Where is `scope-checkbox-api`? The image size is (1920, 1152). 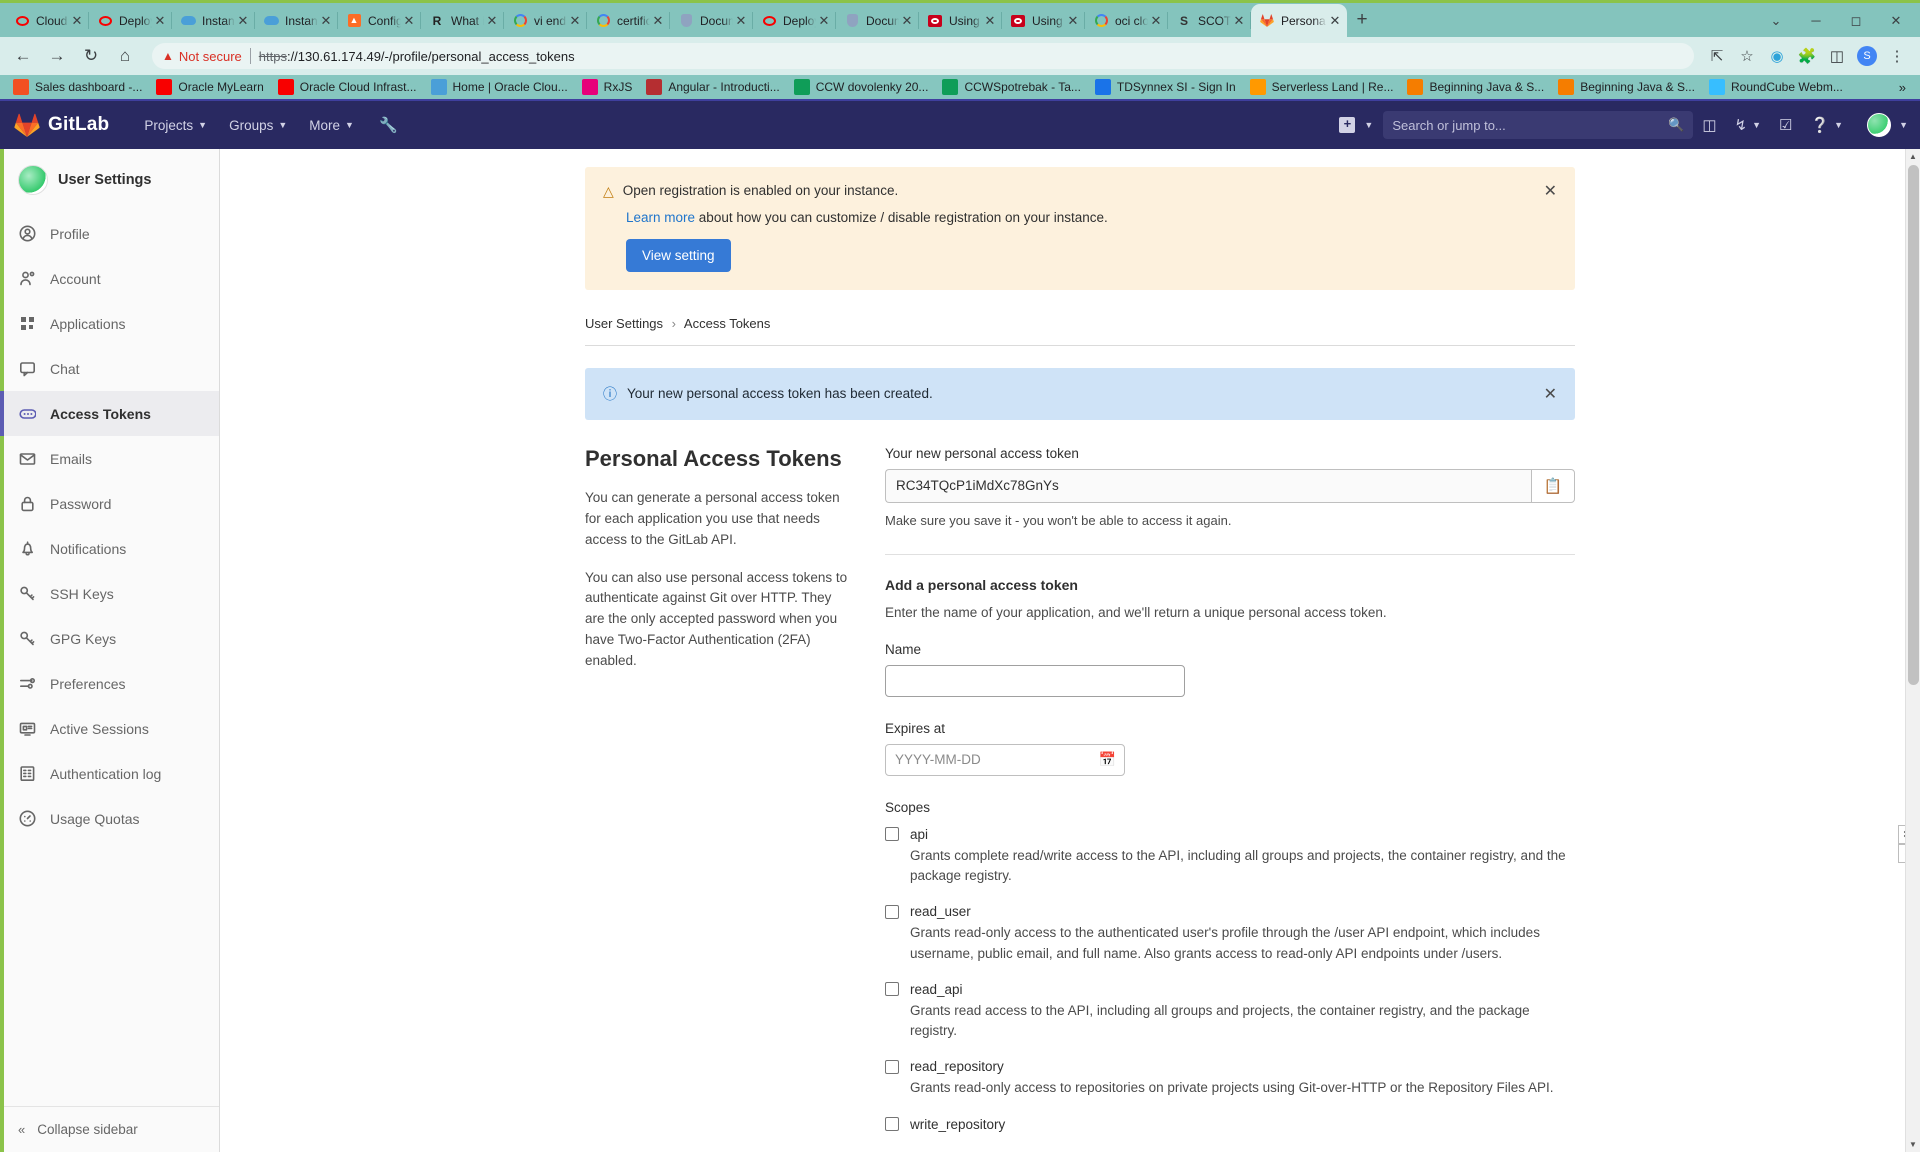
scope-checkbox-api is located at coordinates (892, 834).